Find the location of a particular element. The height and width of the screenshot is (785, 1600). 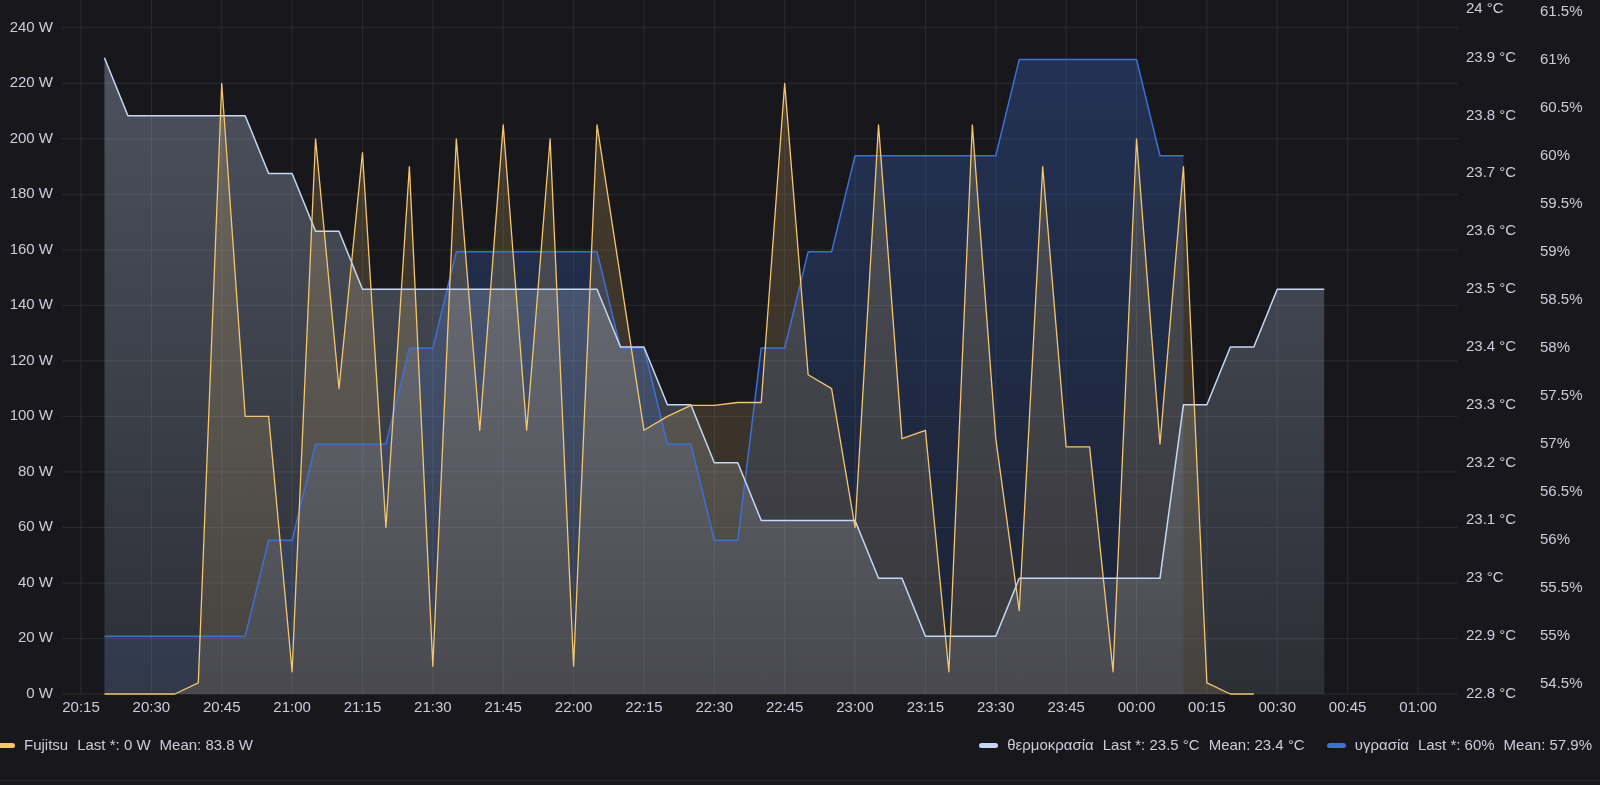

axis-tick-label: 58% is located at coordinates (1555, 346).